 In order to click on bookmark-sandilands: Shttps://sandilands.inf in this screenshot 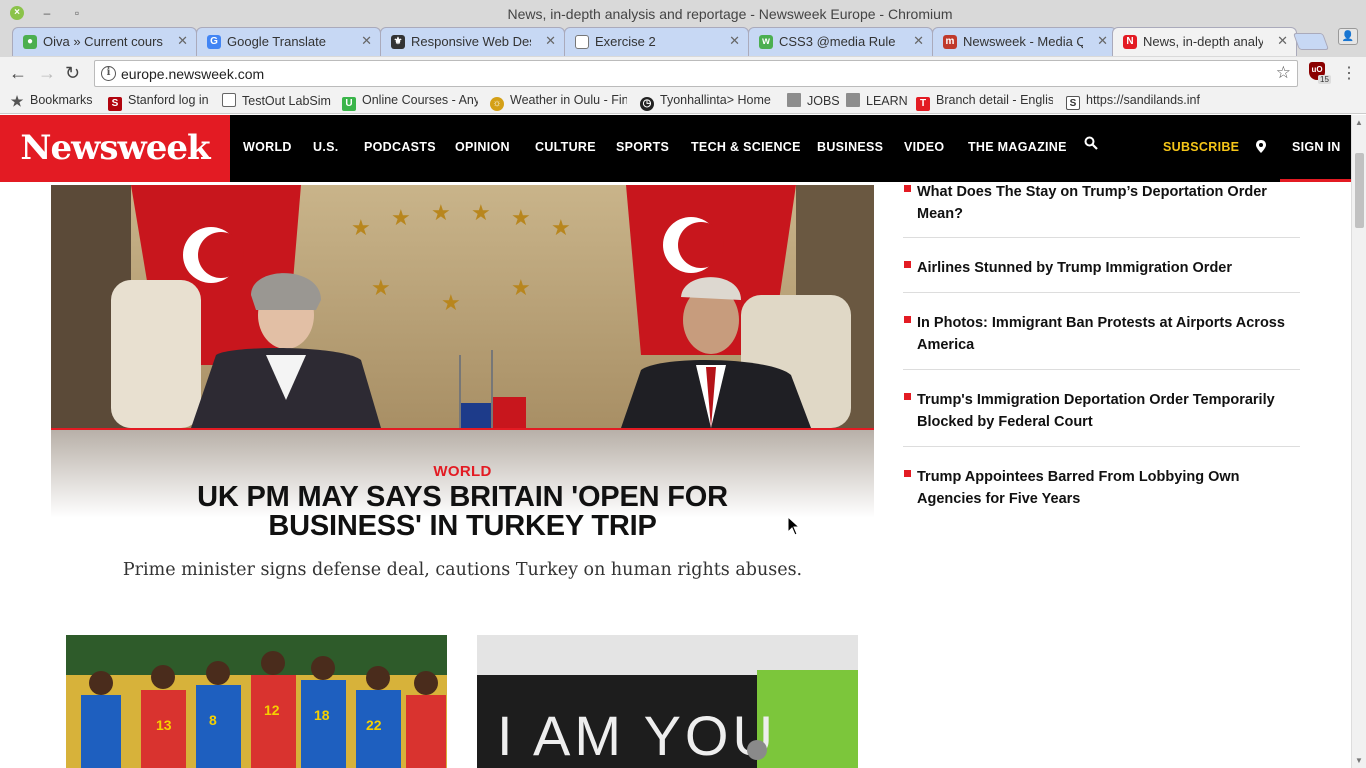, I will do `click(1134, 101)`.